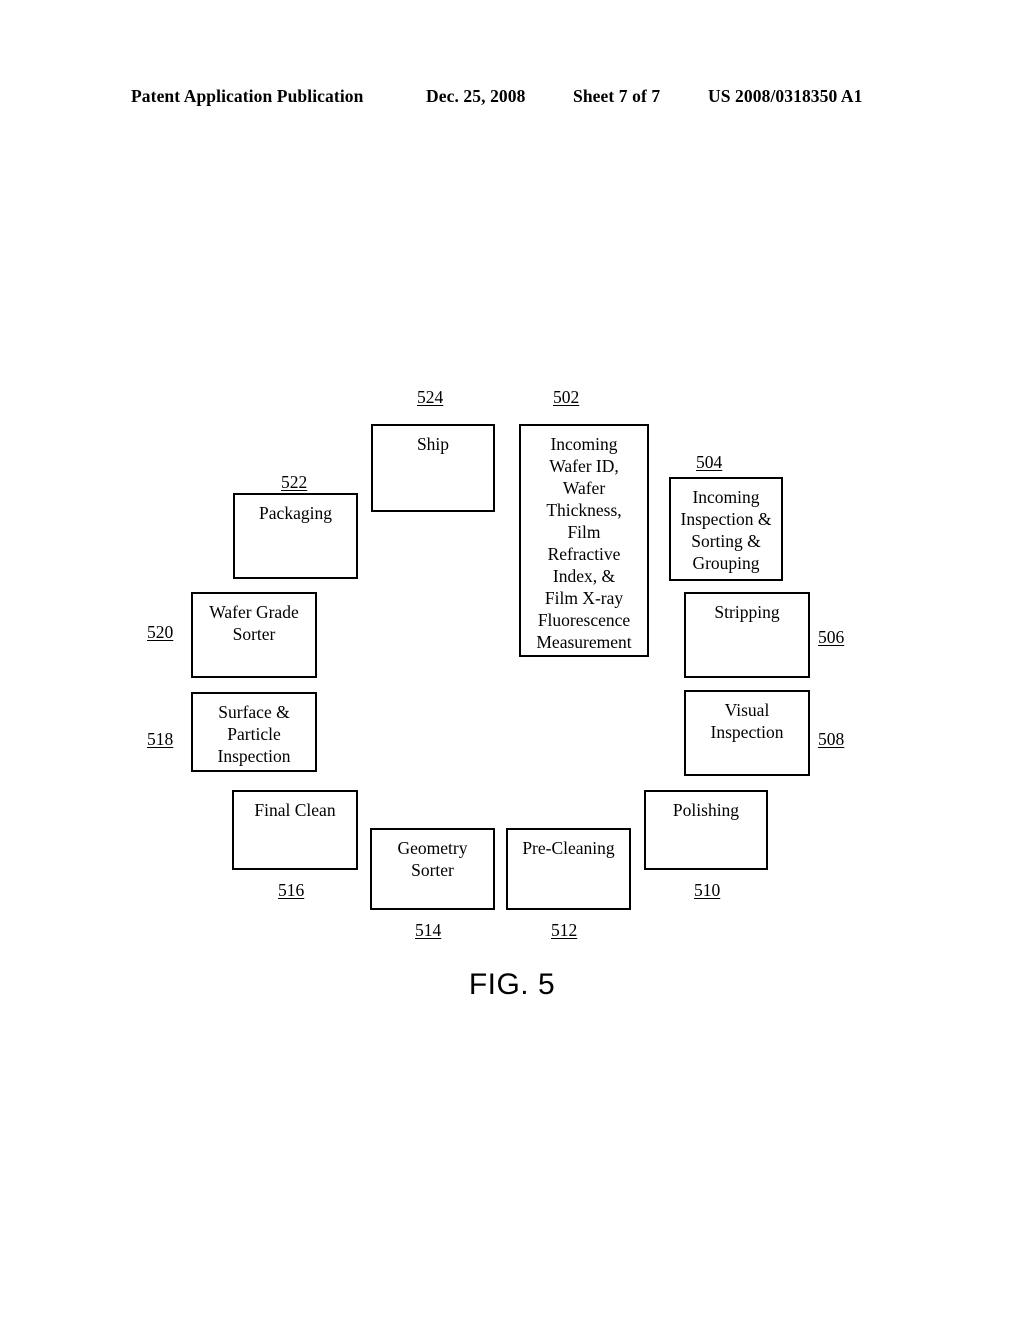 This screenshot has height=1320, width=1024. I want to click on process-box-wafer-grade-sorter: Wafer Grade Sorter, so click(254, 635).